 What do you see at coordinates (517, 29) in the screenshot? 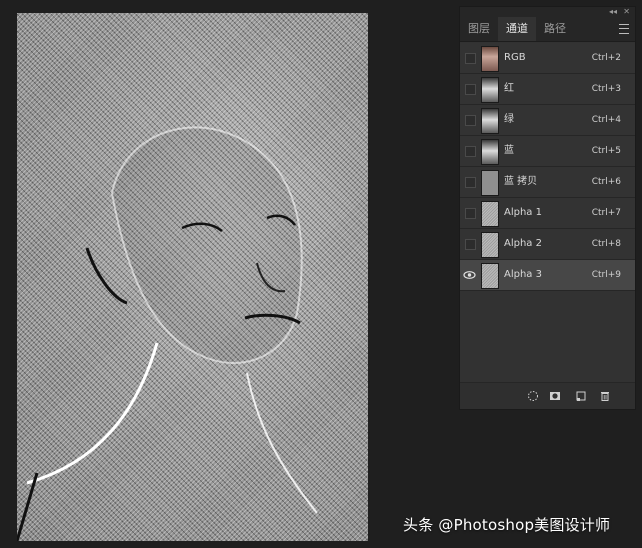
I see `tab-channels: 通道` at bounding box center [517, 29].